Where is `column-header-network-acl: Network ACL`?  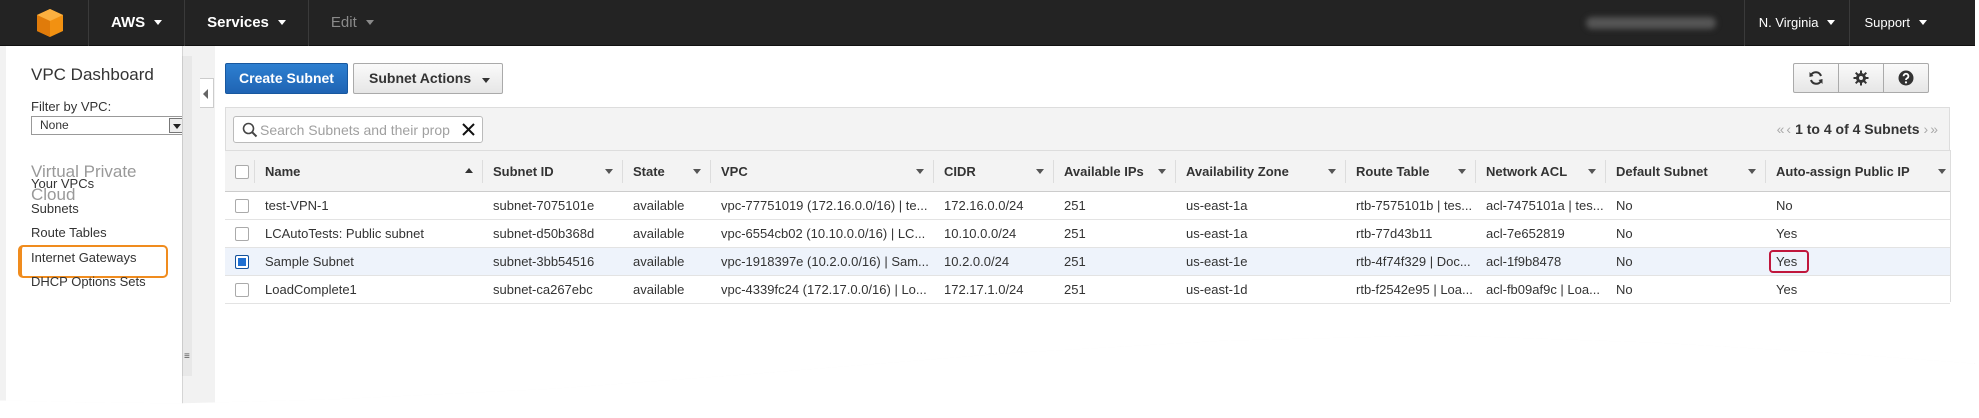
column-header-network-acl: Network ACL is located at coordinates (1541, 171).